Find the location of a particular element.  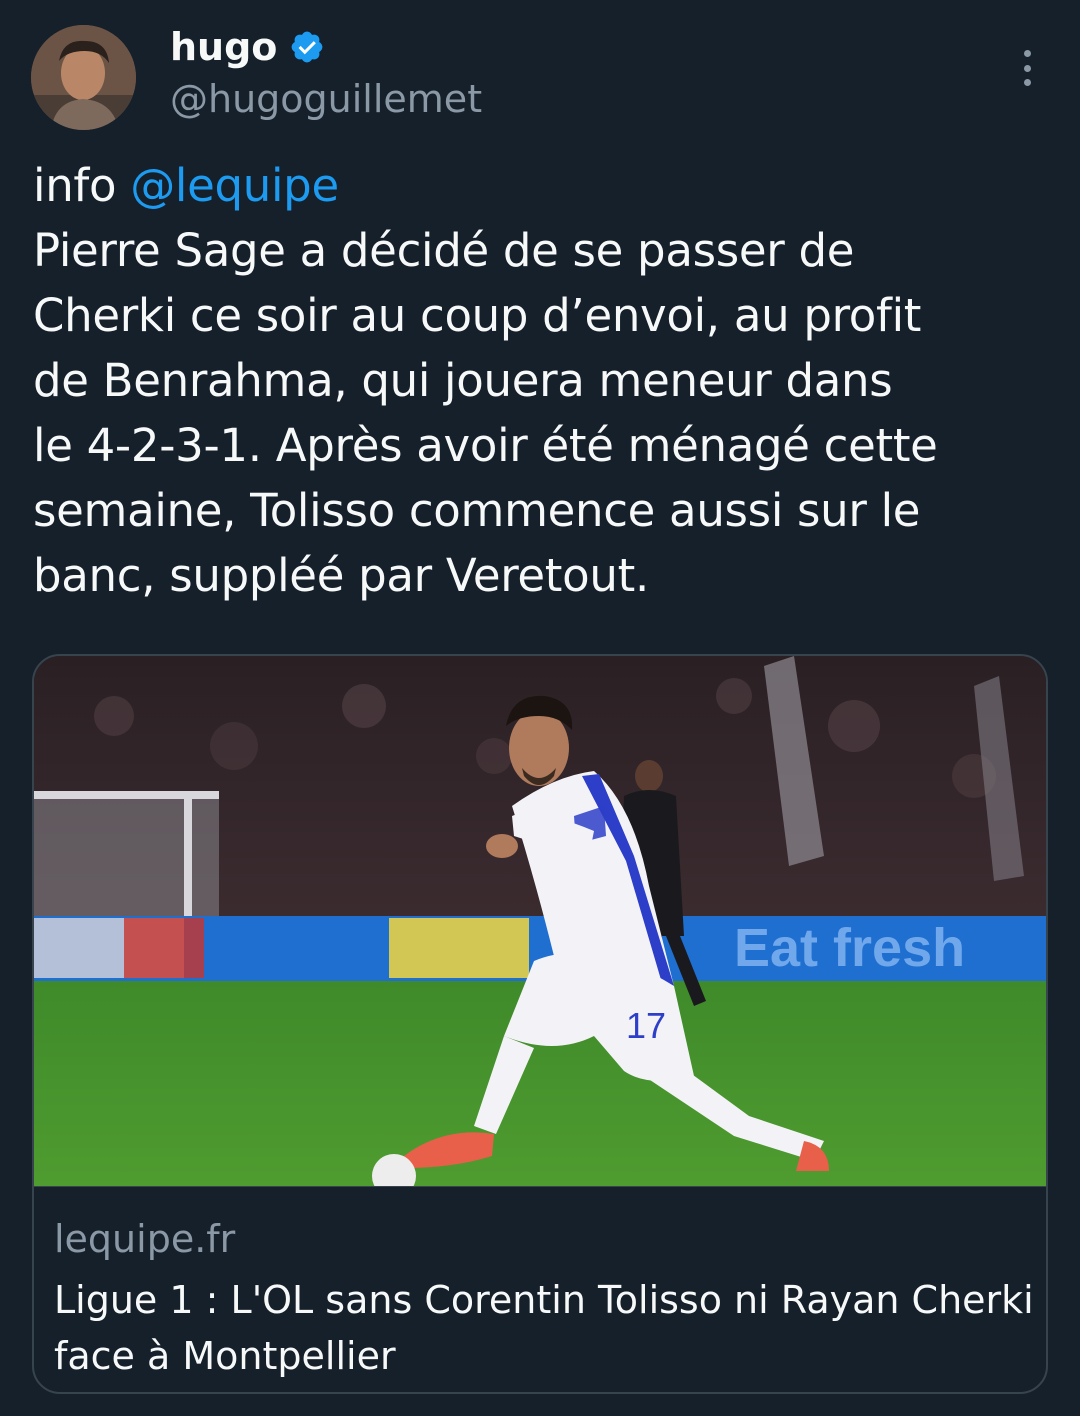

mention-link: @lequipe is located at coordinates (234, 185).